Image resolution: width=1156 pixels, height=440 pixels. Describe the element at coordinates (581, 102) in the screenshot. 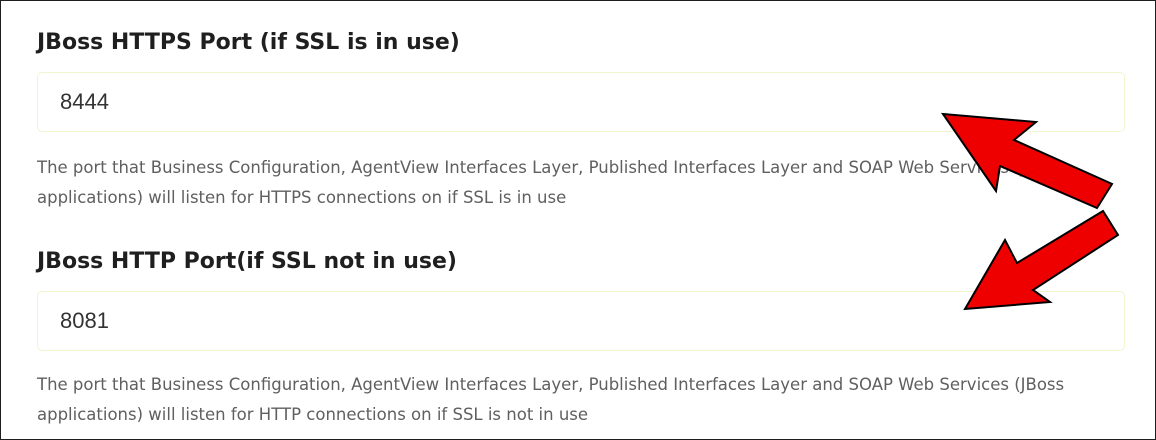

I see `https-port-input` at that location.